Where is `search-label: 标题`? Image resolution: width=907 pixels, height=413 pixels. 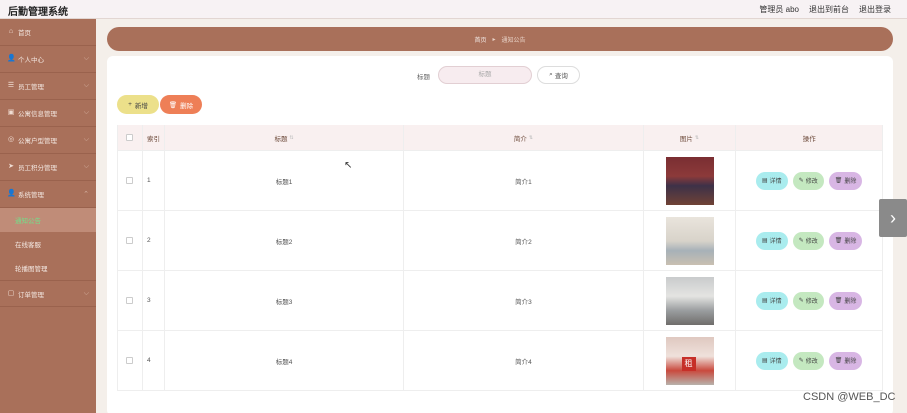 search-label: 标题 is located at coordinates (423, 77).